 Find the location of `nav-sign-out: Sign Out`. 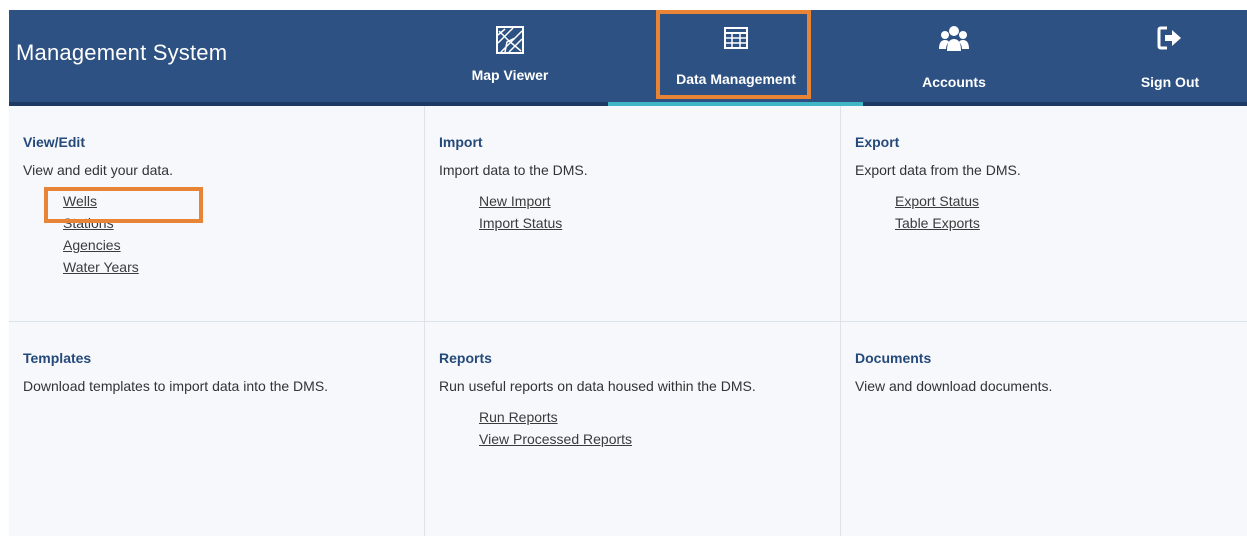

nav-sign-out: Sign Out is located at coordinates (1168, 56).